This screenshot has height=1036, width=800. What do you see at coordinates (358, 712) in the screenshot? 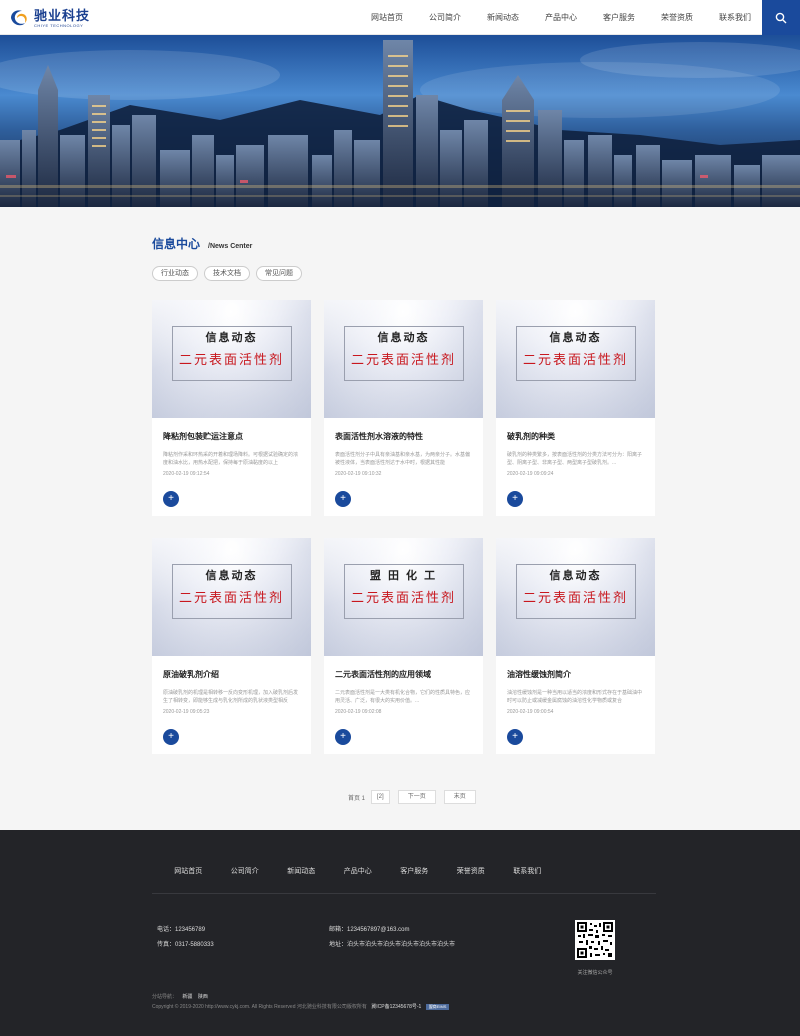
I see `news-date: 2020-02-19 09:02:08` at bounding box center [358, 712].